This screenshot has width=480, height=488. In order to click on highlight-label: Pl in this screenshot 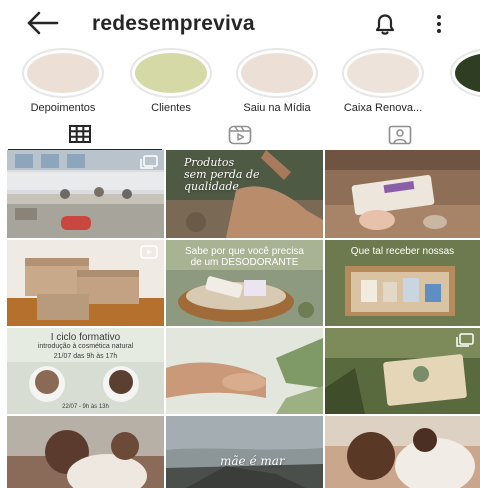, I will do `click(463, 108)`.